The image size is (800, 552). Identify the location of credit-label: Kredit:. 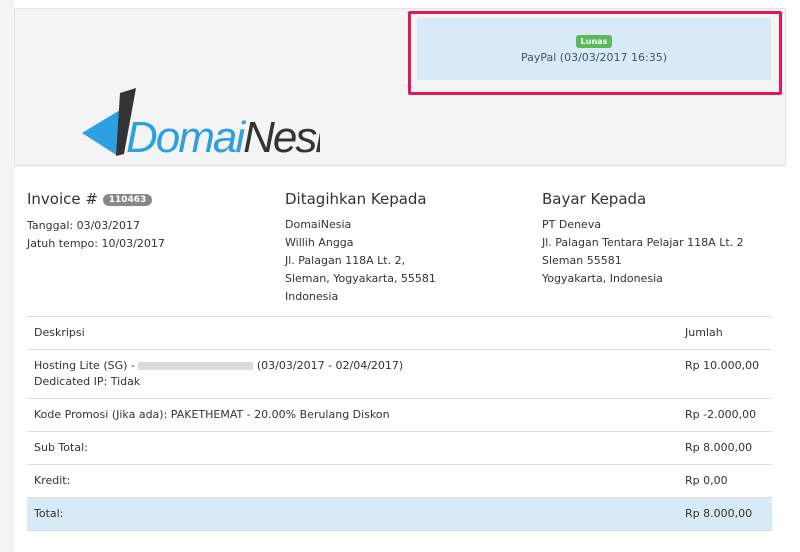
(352, 481).